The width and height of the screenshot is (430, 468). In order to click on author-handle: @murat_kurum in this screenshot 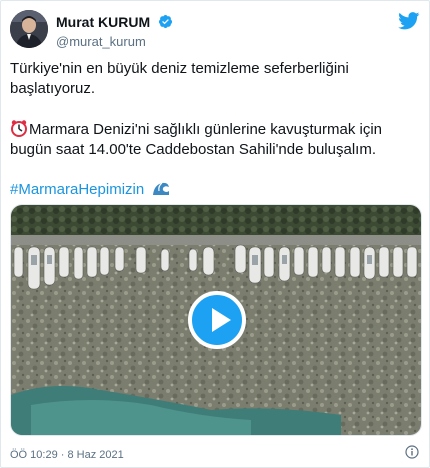, I will do `click(114, 41)`.